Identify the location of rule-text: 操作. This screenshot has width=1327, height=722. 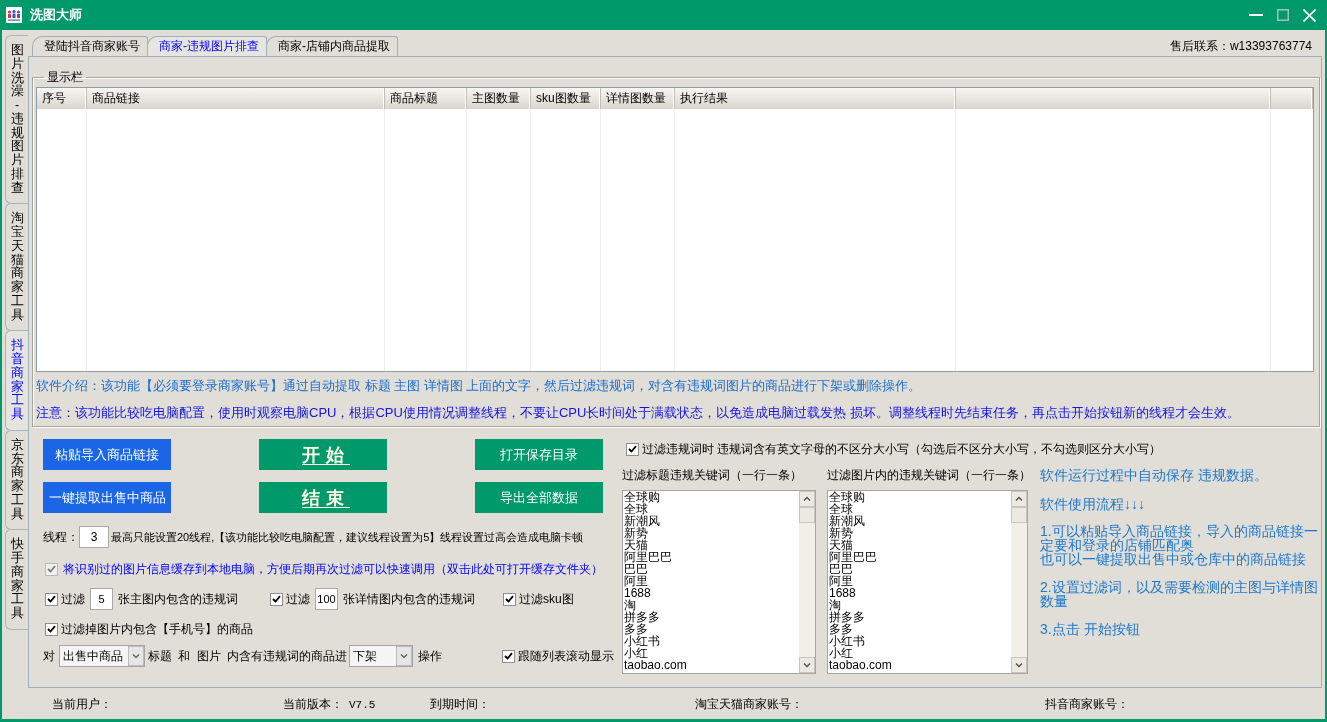
(430, 656).